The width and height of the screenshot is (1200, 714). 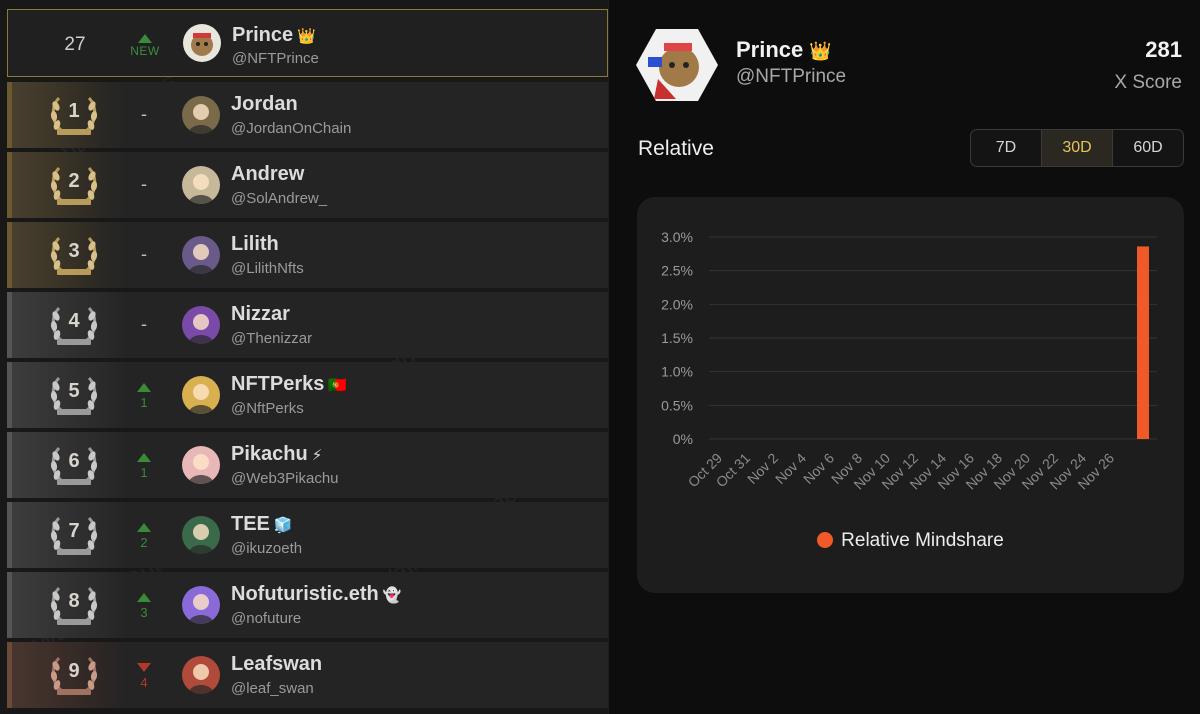 I want to click on range-60d-button: 60D, so click(x=1148, y=148).